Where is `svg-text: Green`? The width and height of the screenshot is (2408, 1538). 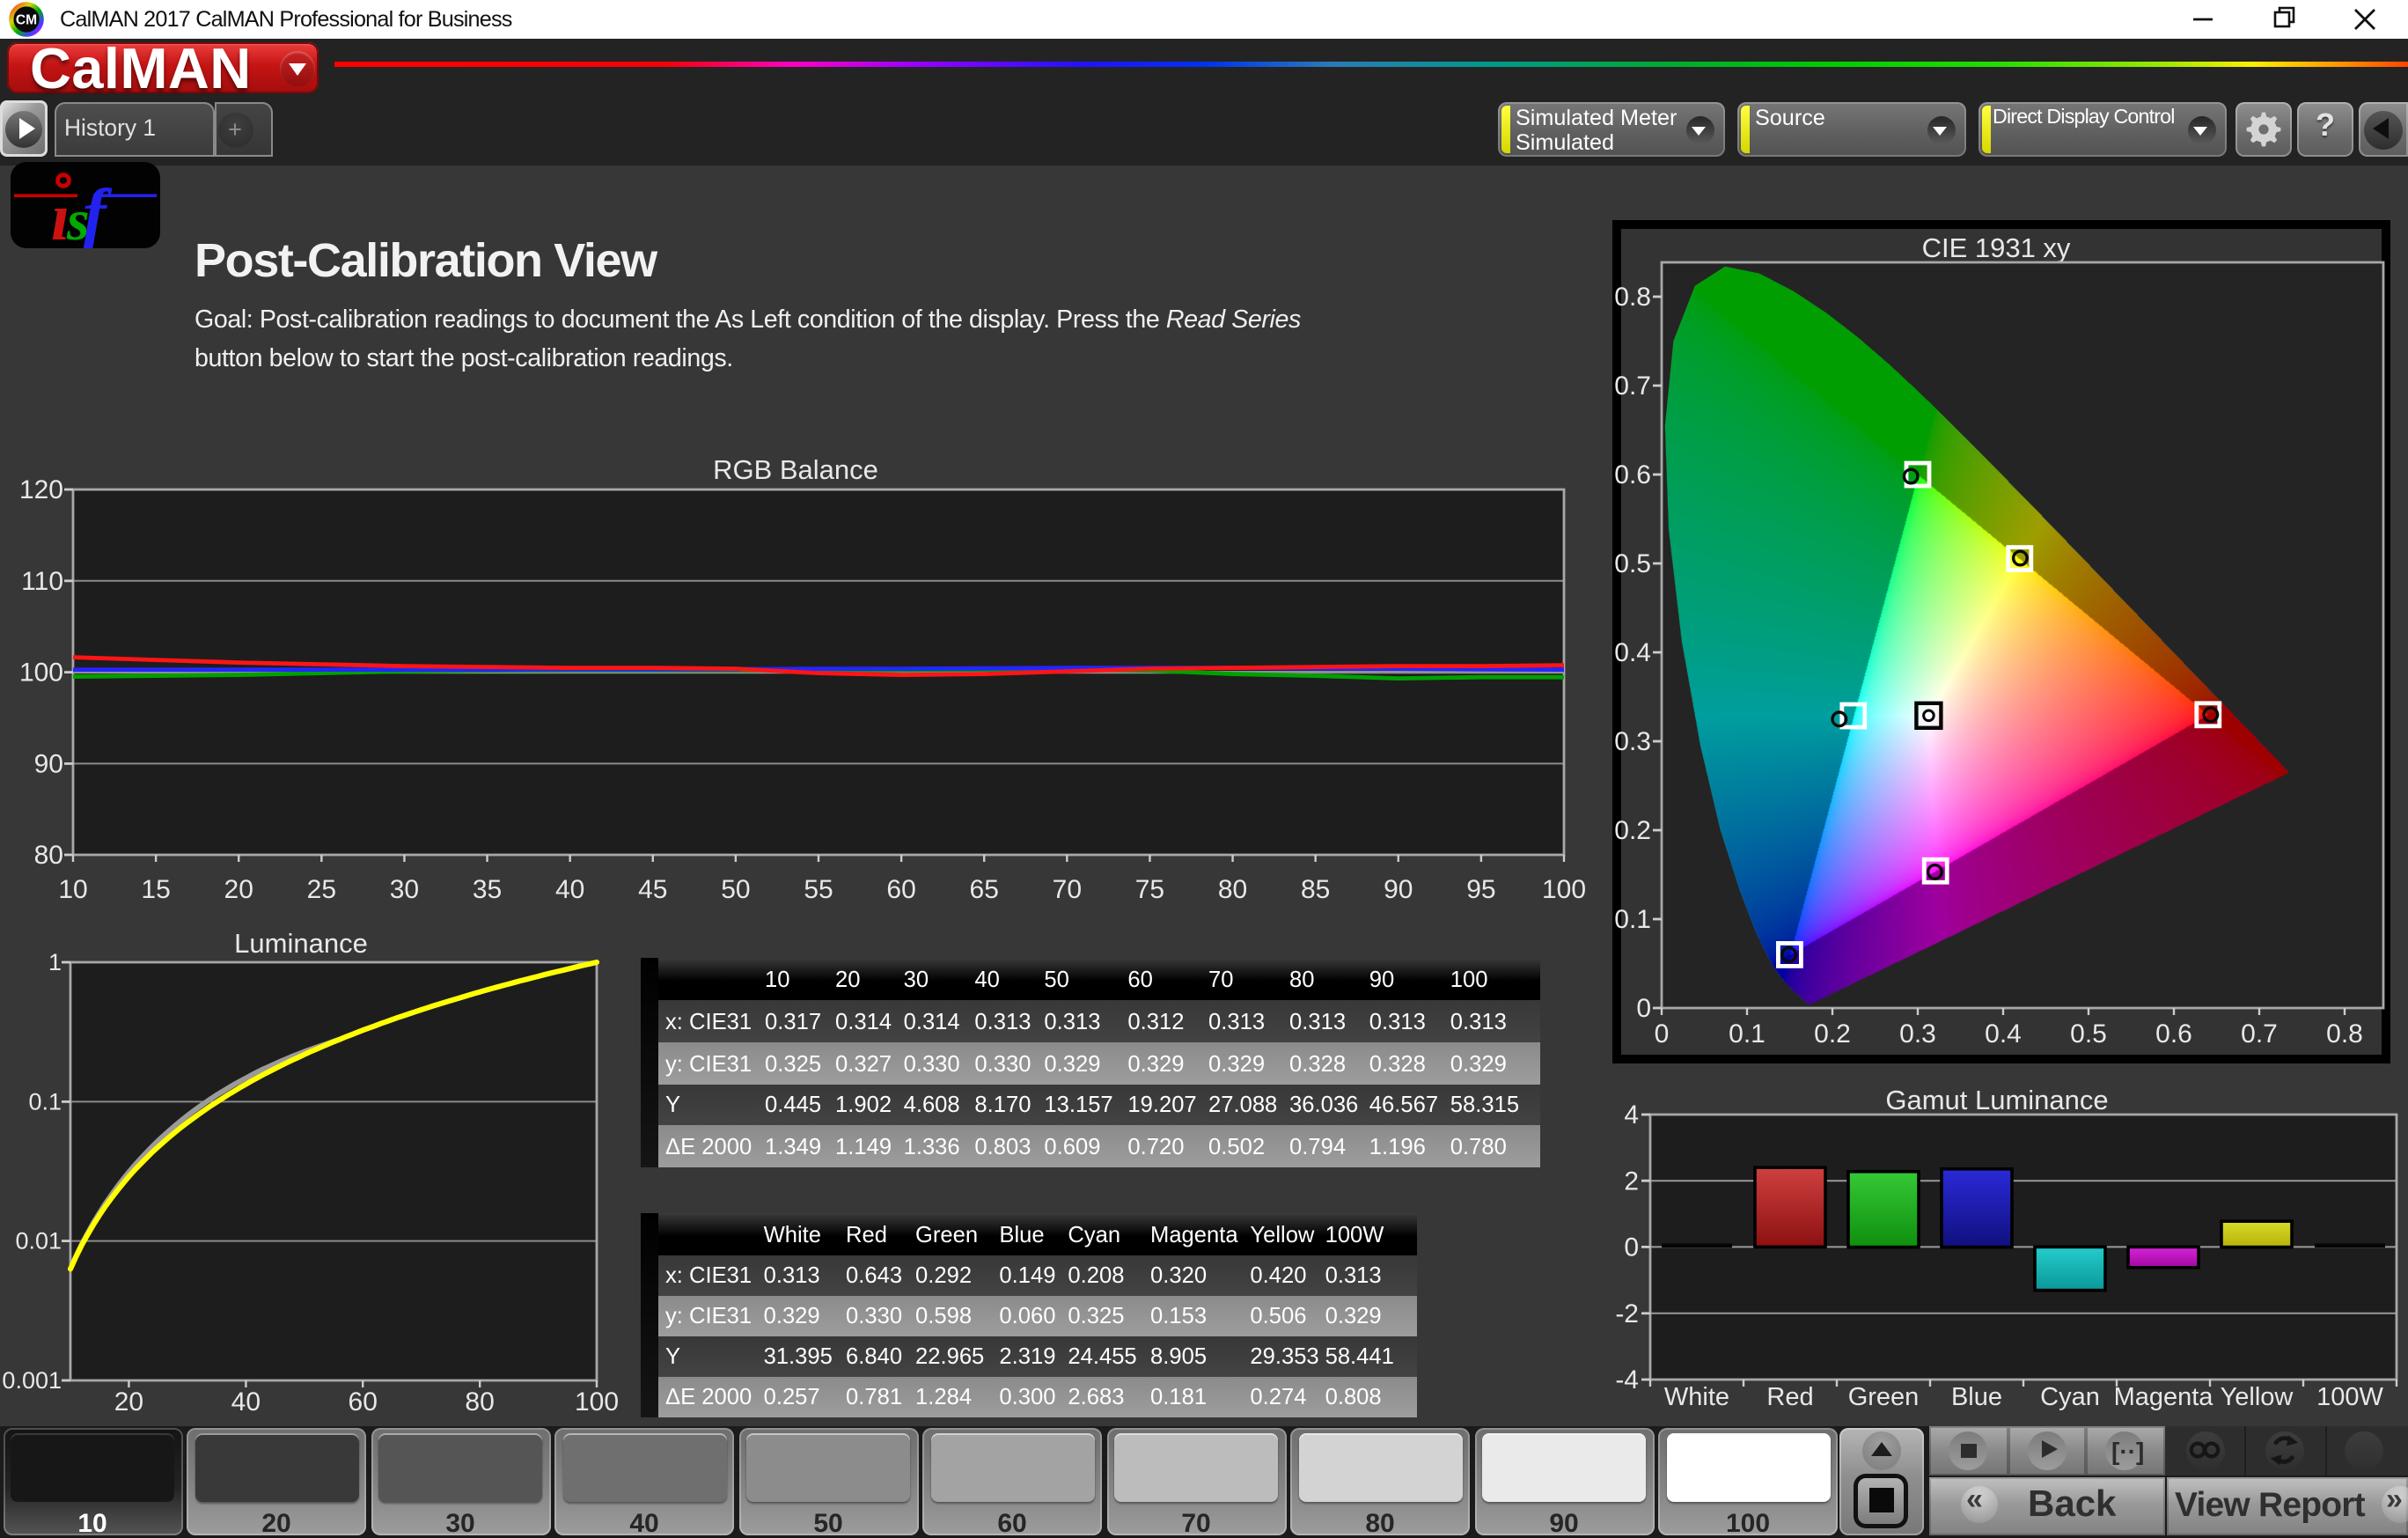 svg-text: Green is located at coordinates (1884, 1397).